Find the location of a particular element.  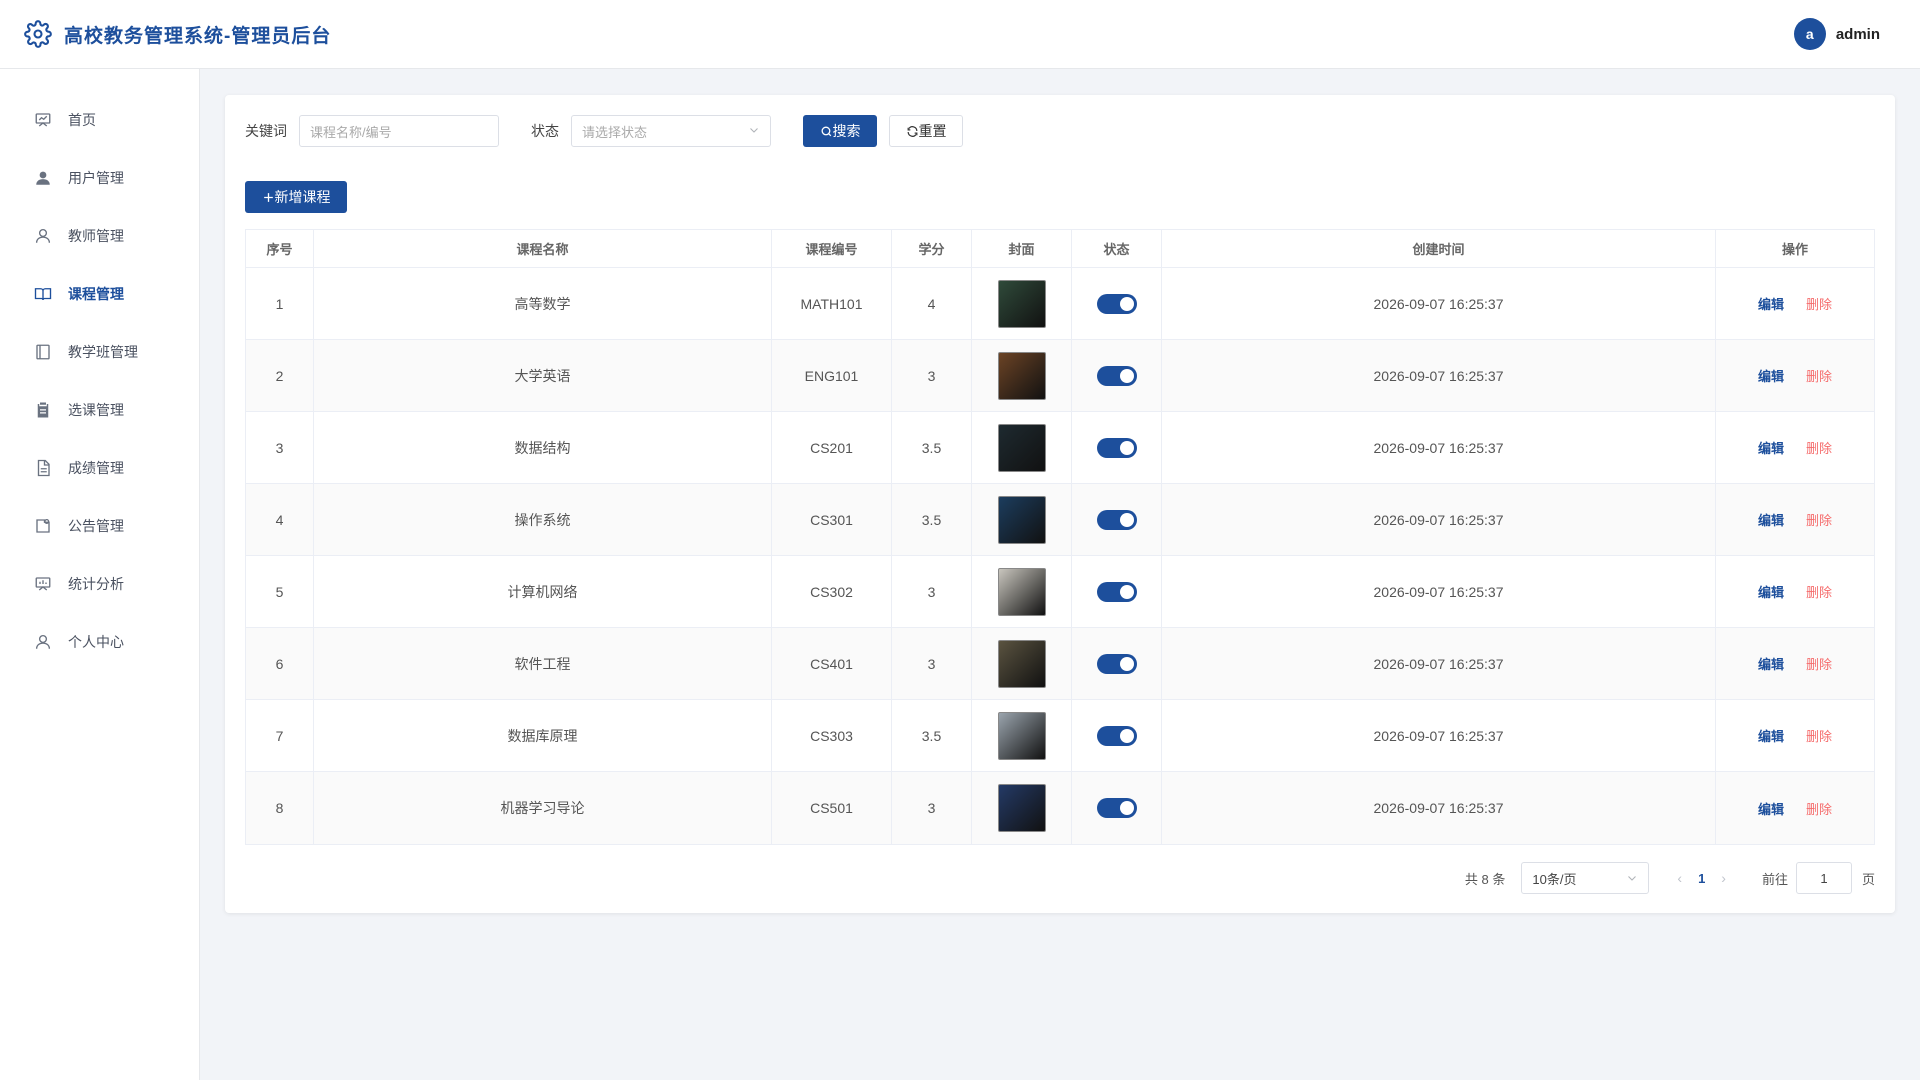

status-select: 请选择状态 is located at coordinates (671, 131).